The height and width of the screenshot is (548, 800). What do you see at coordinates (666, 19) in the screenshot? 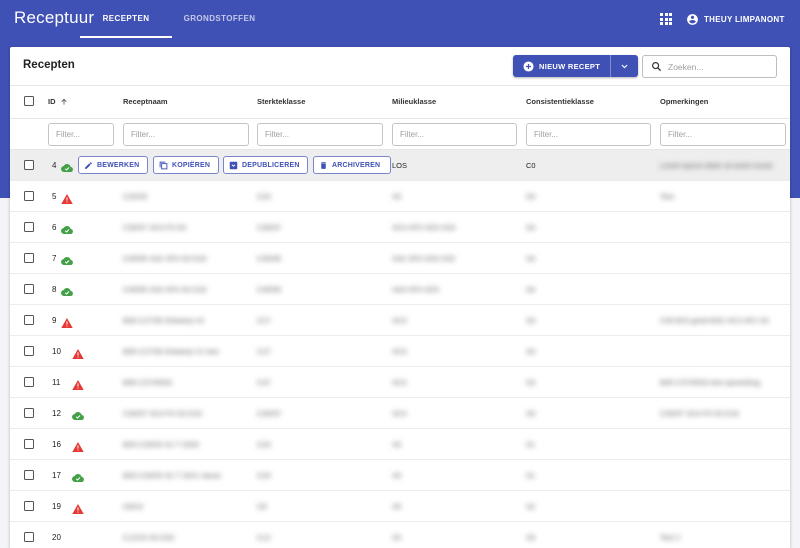
I see `apps-grid-icon` at bounding box center [666, 19].